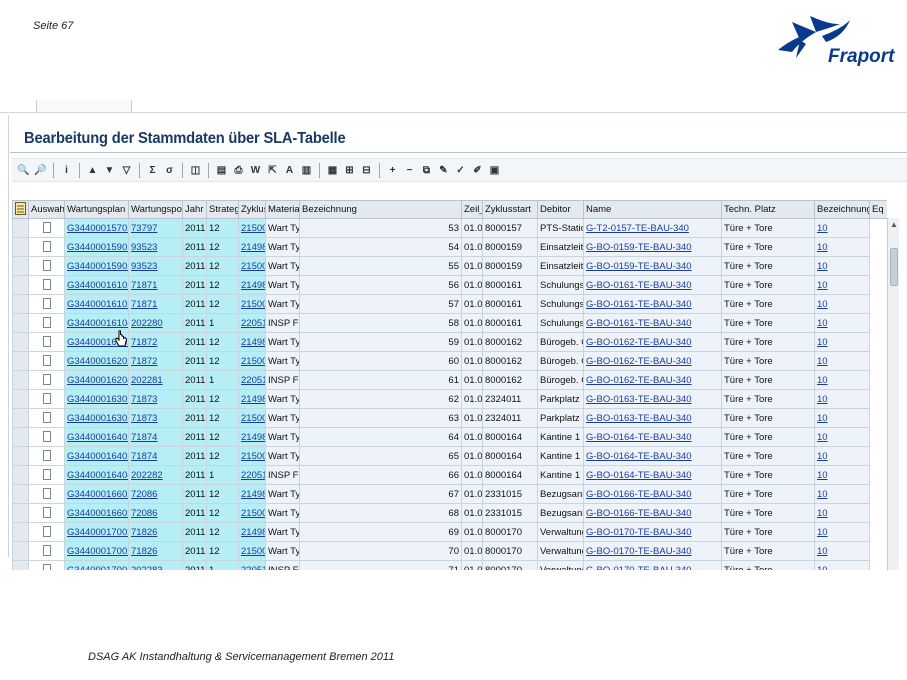 This screenshot has height=680, width=907. What do you see at coordinates (152, 170) in the screenshot?
I see `sum-icon: Σ` at bounding box center [152, 170].